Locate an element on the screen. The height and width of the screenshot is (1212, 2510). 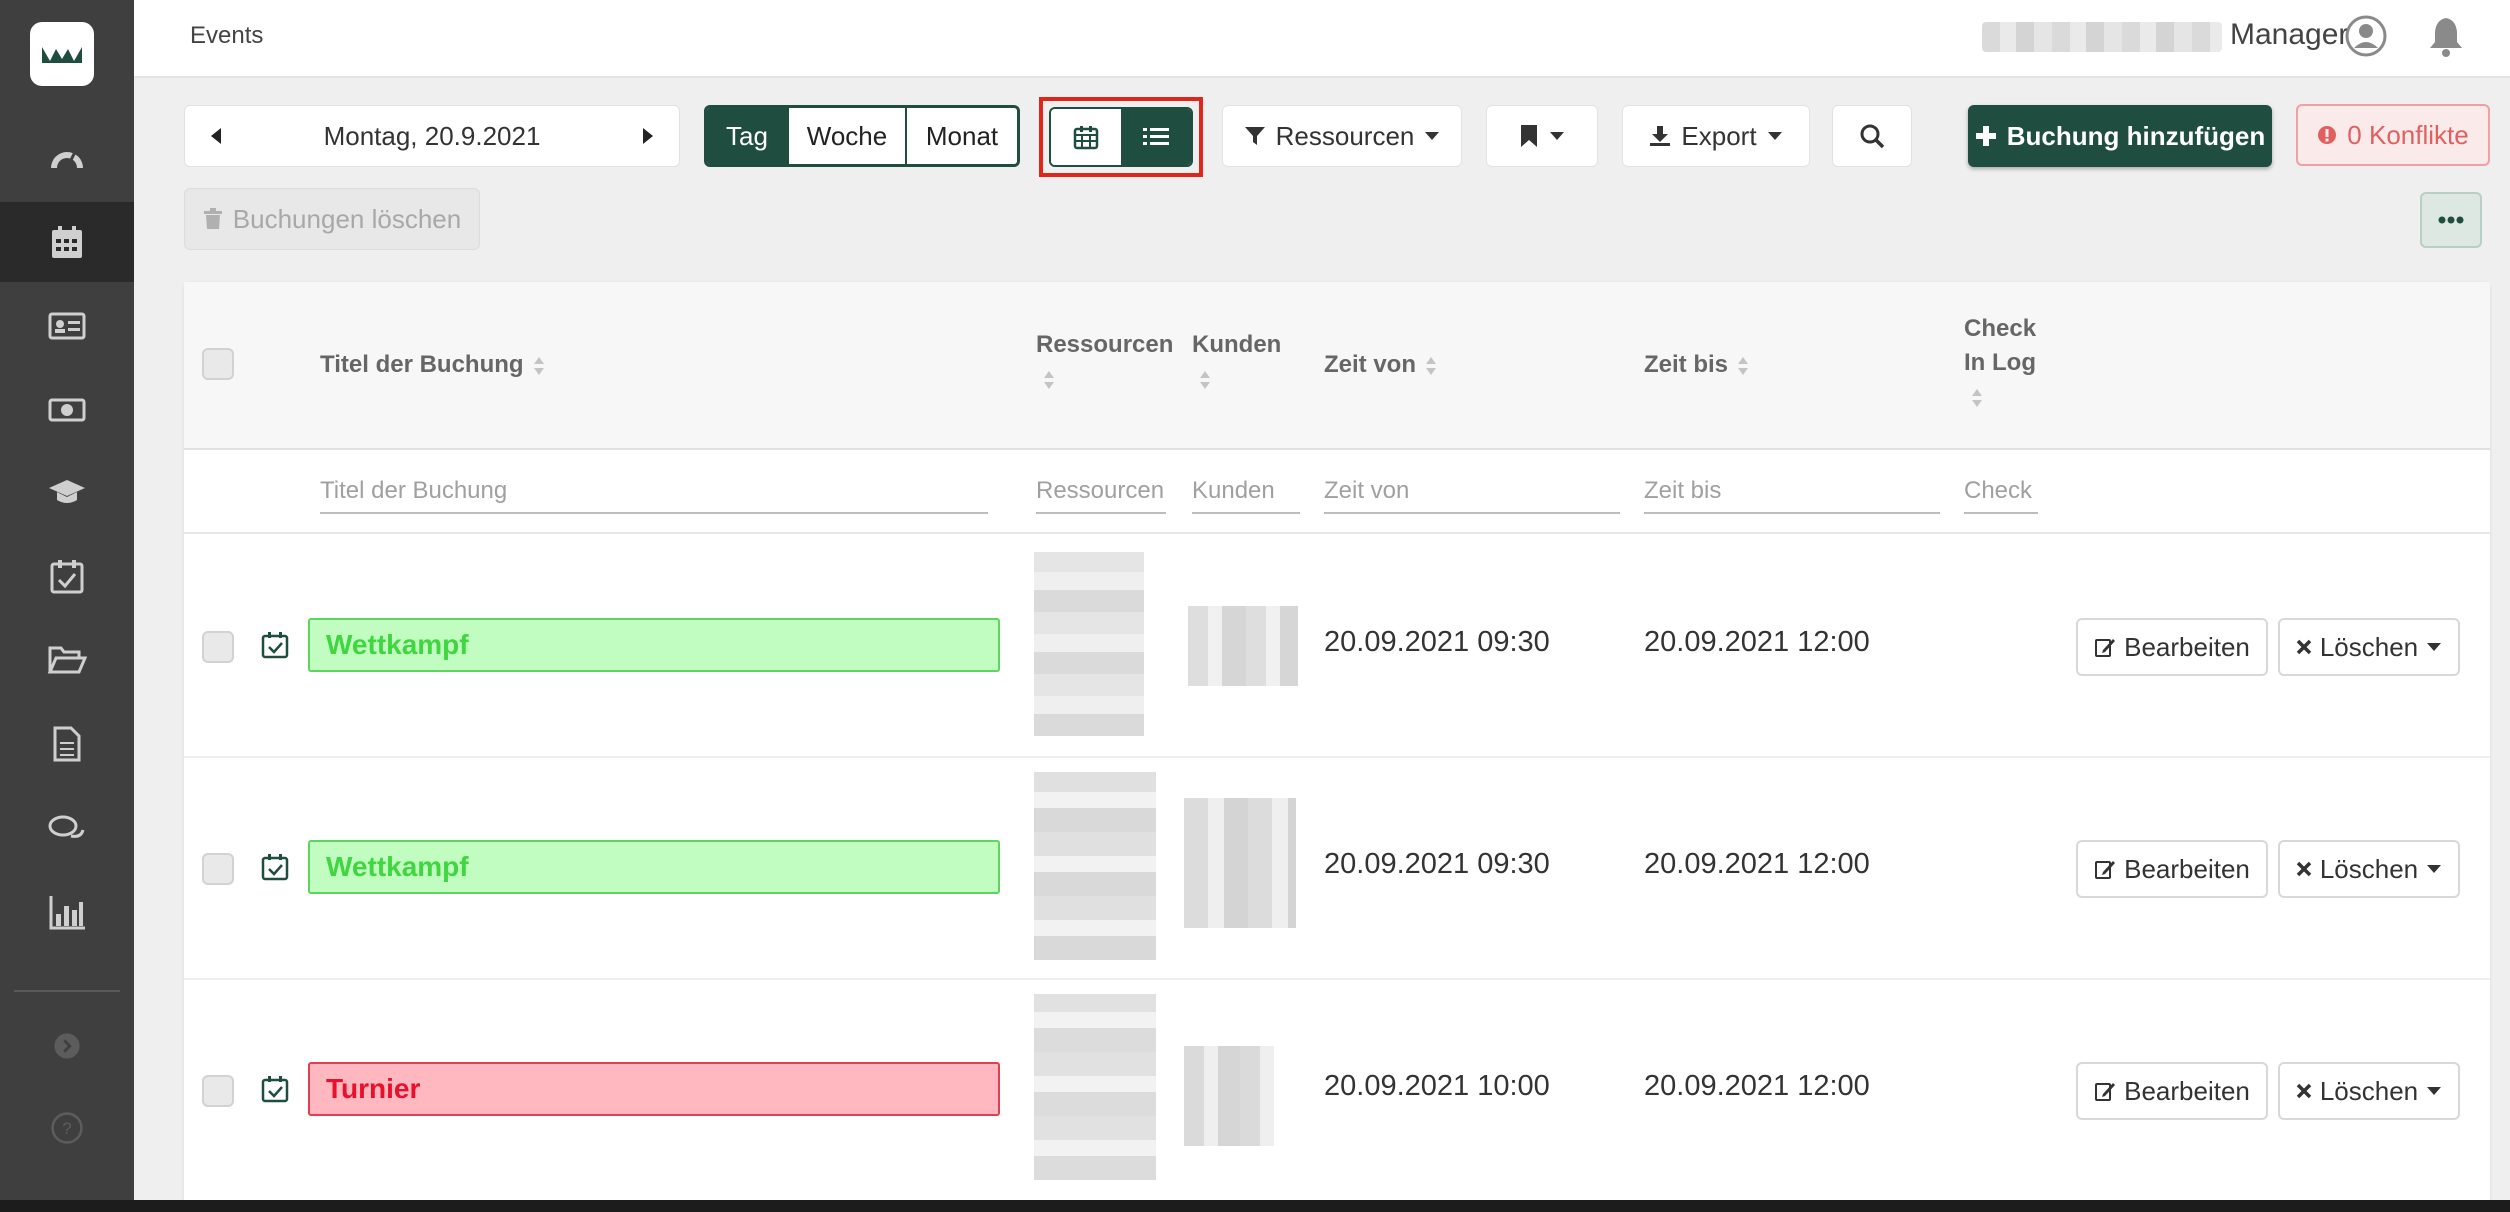
column-header-time-from: Zeit von is located at coordinates (1381, 365).